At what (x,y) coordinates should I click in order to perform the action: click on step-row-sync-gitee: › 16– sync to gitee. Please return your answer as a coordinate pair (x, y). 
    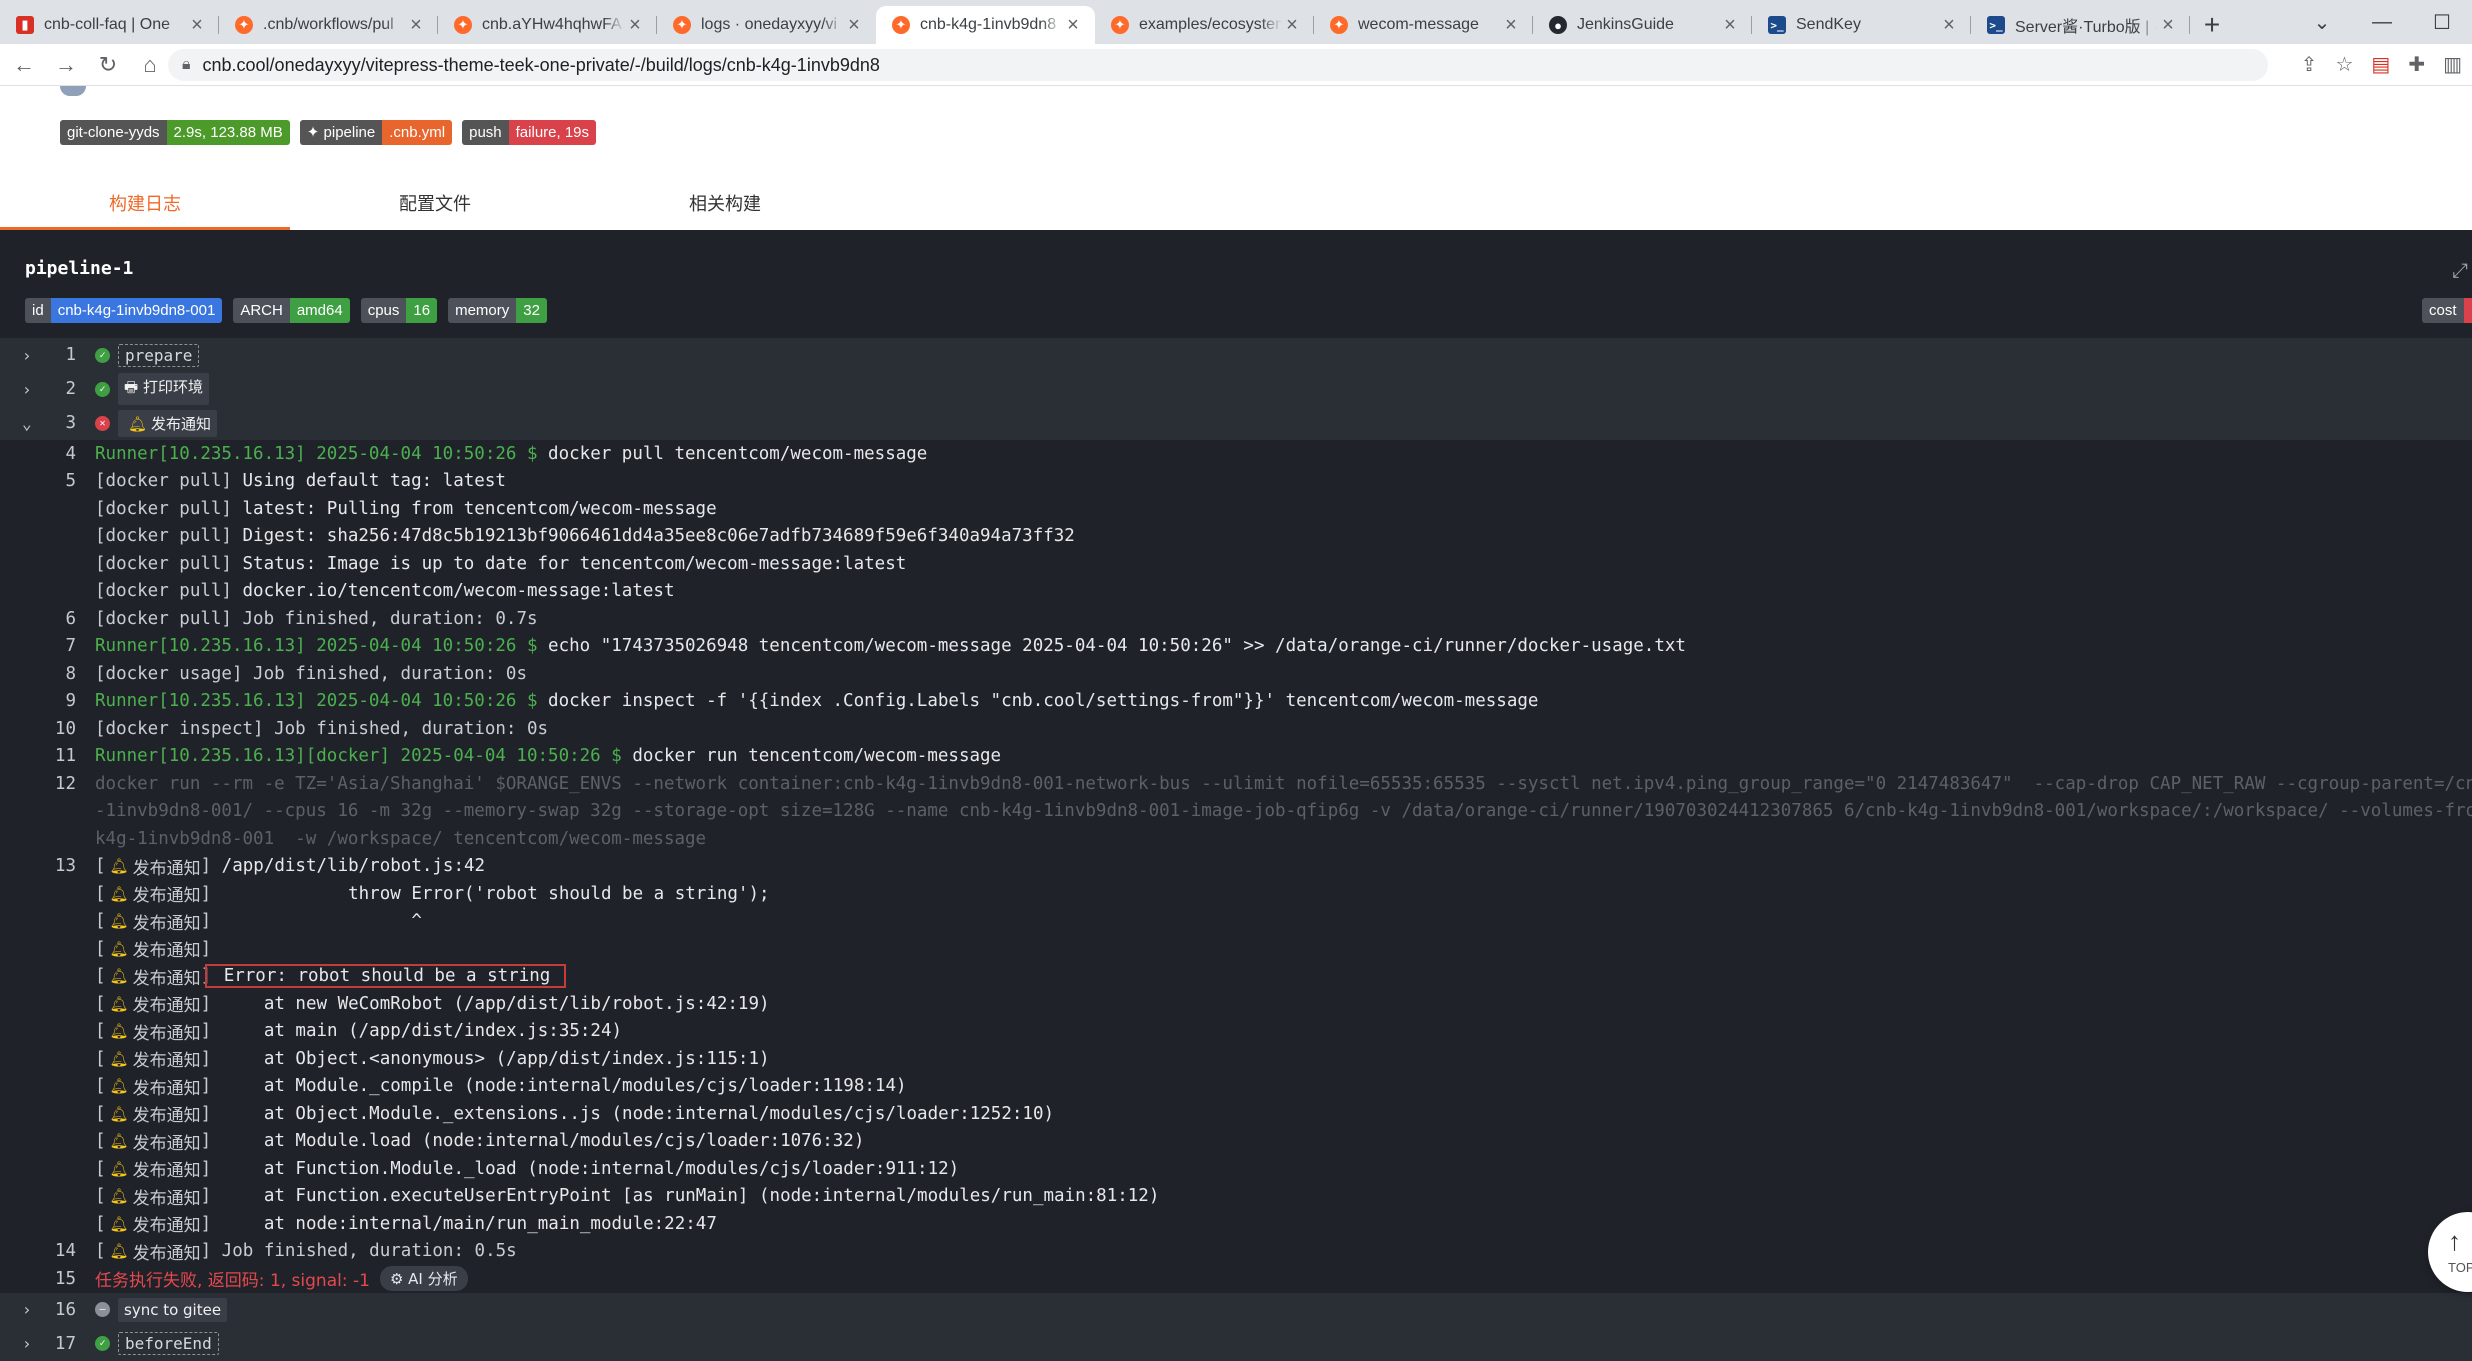
    Looking at the image, I should click on (1236, 1309).